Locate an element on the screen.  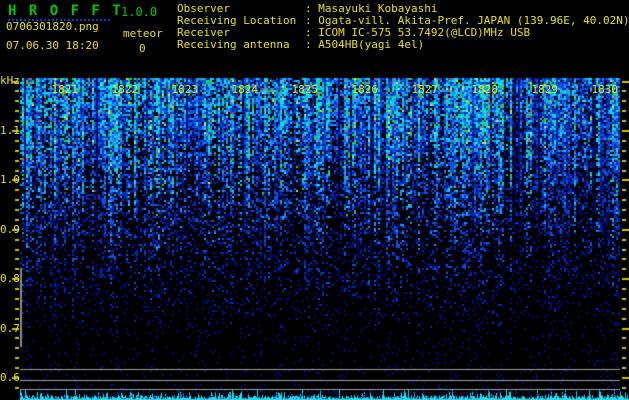
info-label: Receiving antenna is located at coordinates (233, 44).